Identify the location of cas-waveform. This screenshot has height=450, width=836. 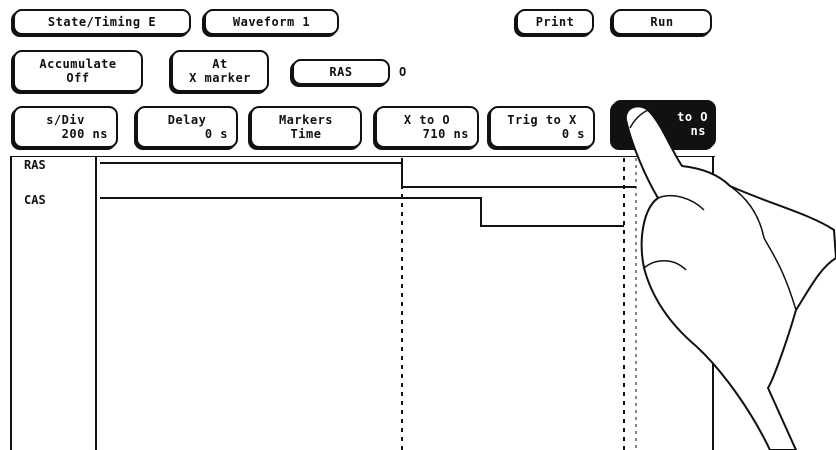
(362, 212).